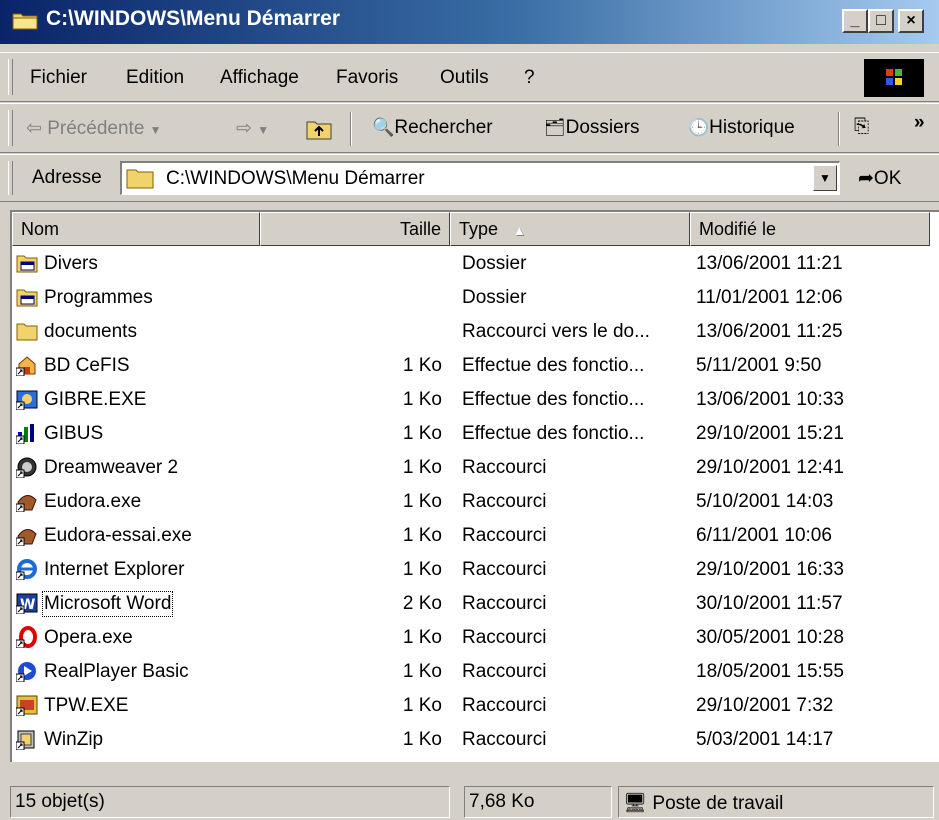 The height and width of the screenshot is (820, 939). Describe the element at coordinates (155, 78) in the screenshot. I see `menu-item: Edition` at that location.